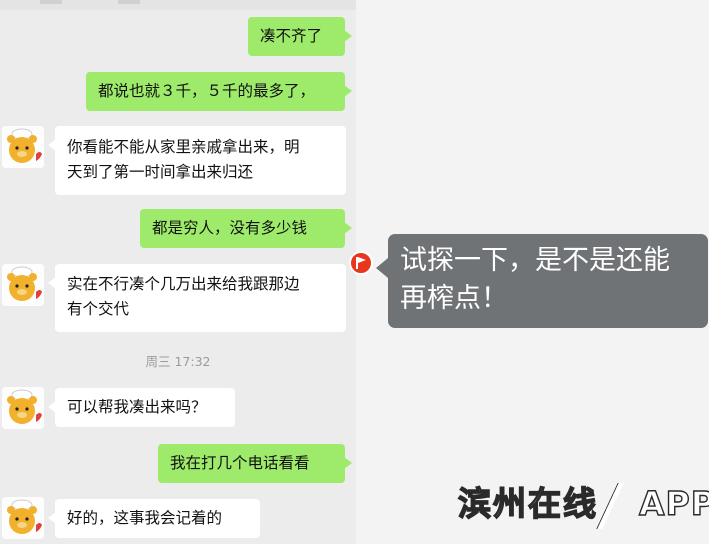  What do you see at coordinates (454, 298) in the screenshot?
I see `annotation-line: 再榨点！` at bounding box center [454, 298].